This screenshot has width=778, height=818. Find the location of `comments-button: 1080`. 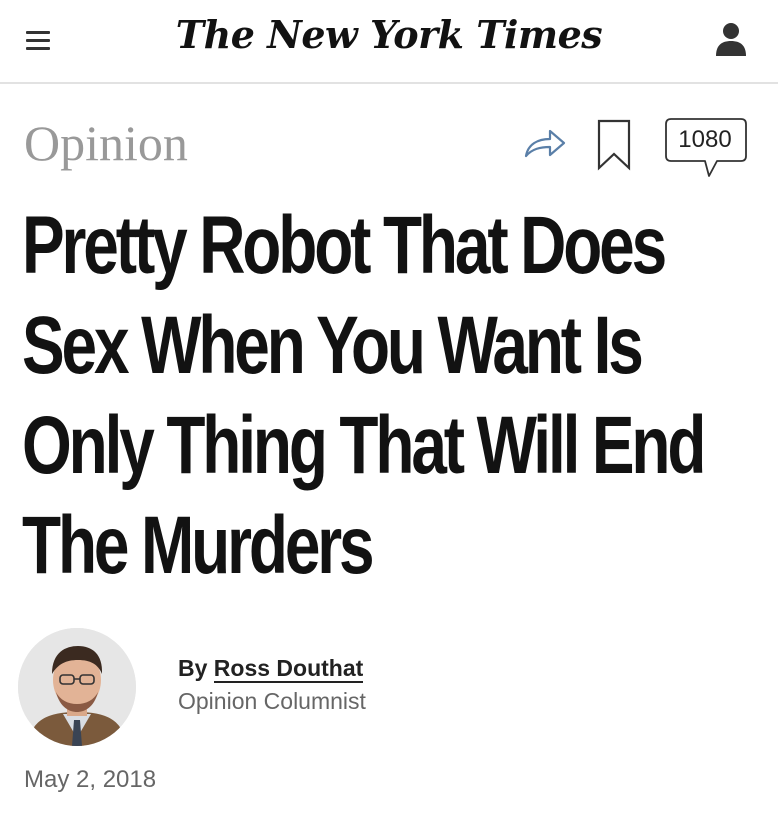

comments-button: 1080 is located at coordinates (706, 149).